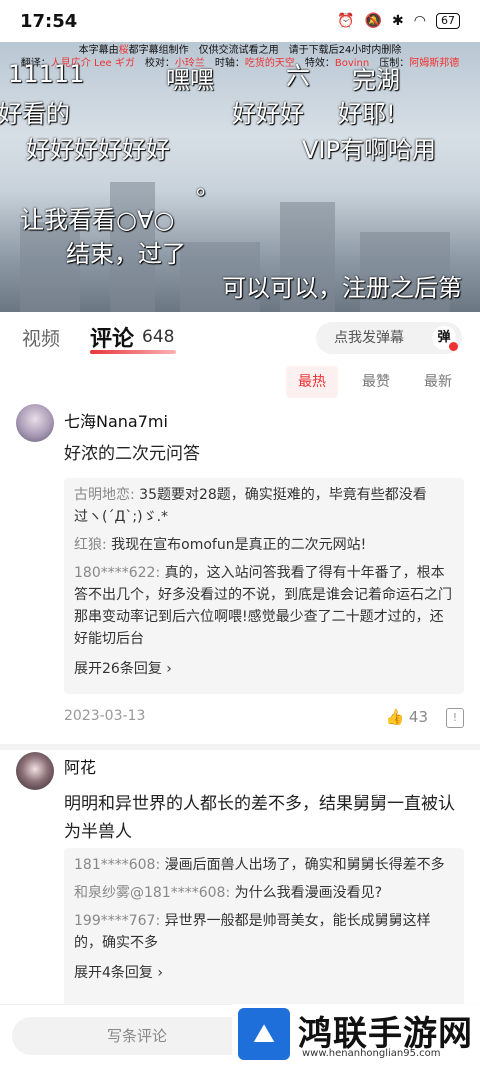 Image resolution: width=480 pixels, height=1067 pixels. I want to click on status-time: 17:54, so click(49, 21).